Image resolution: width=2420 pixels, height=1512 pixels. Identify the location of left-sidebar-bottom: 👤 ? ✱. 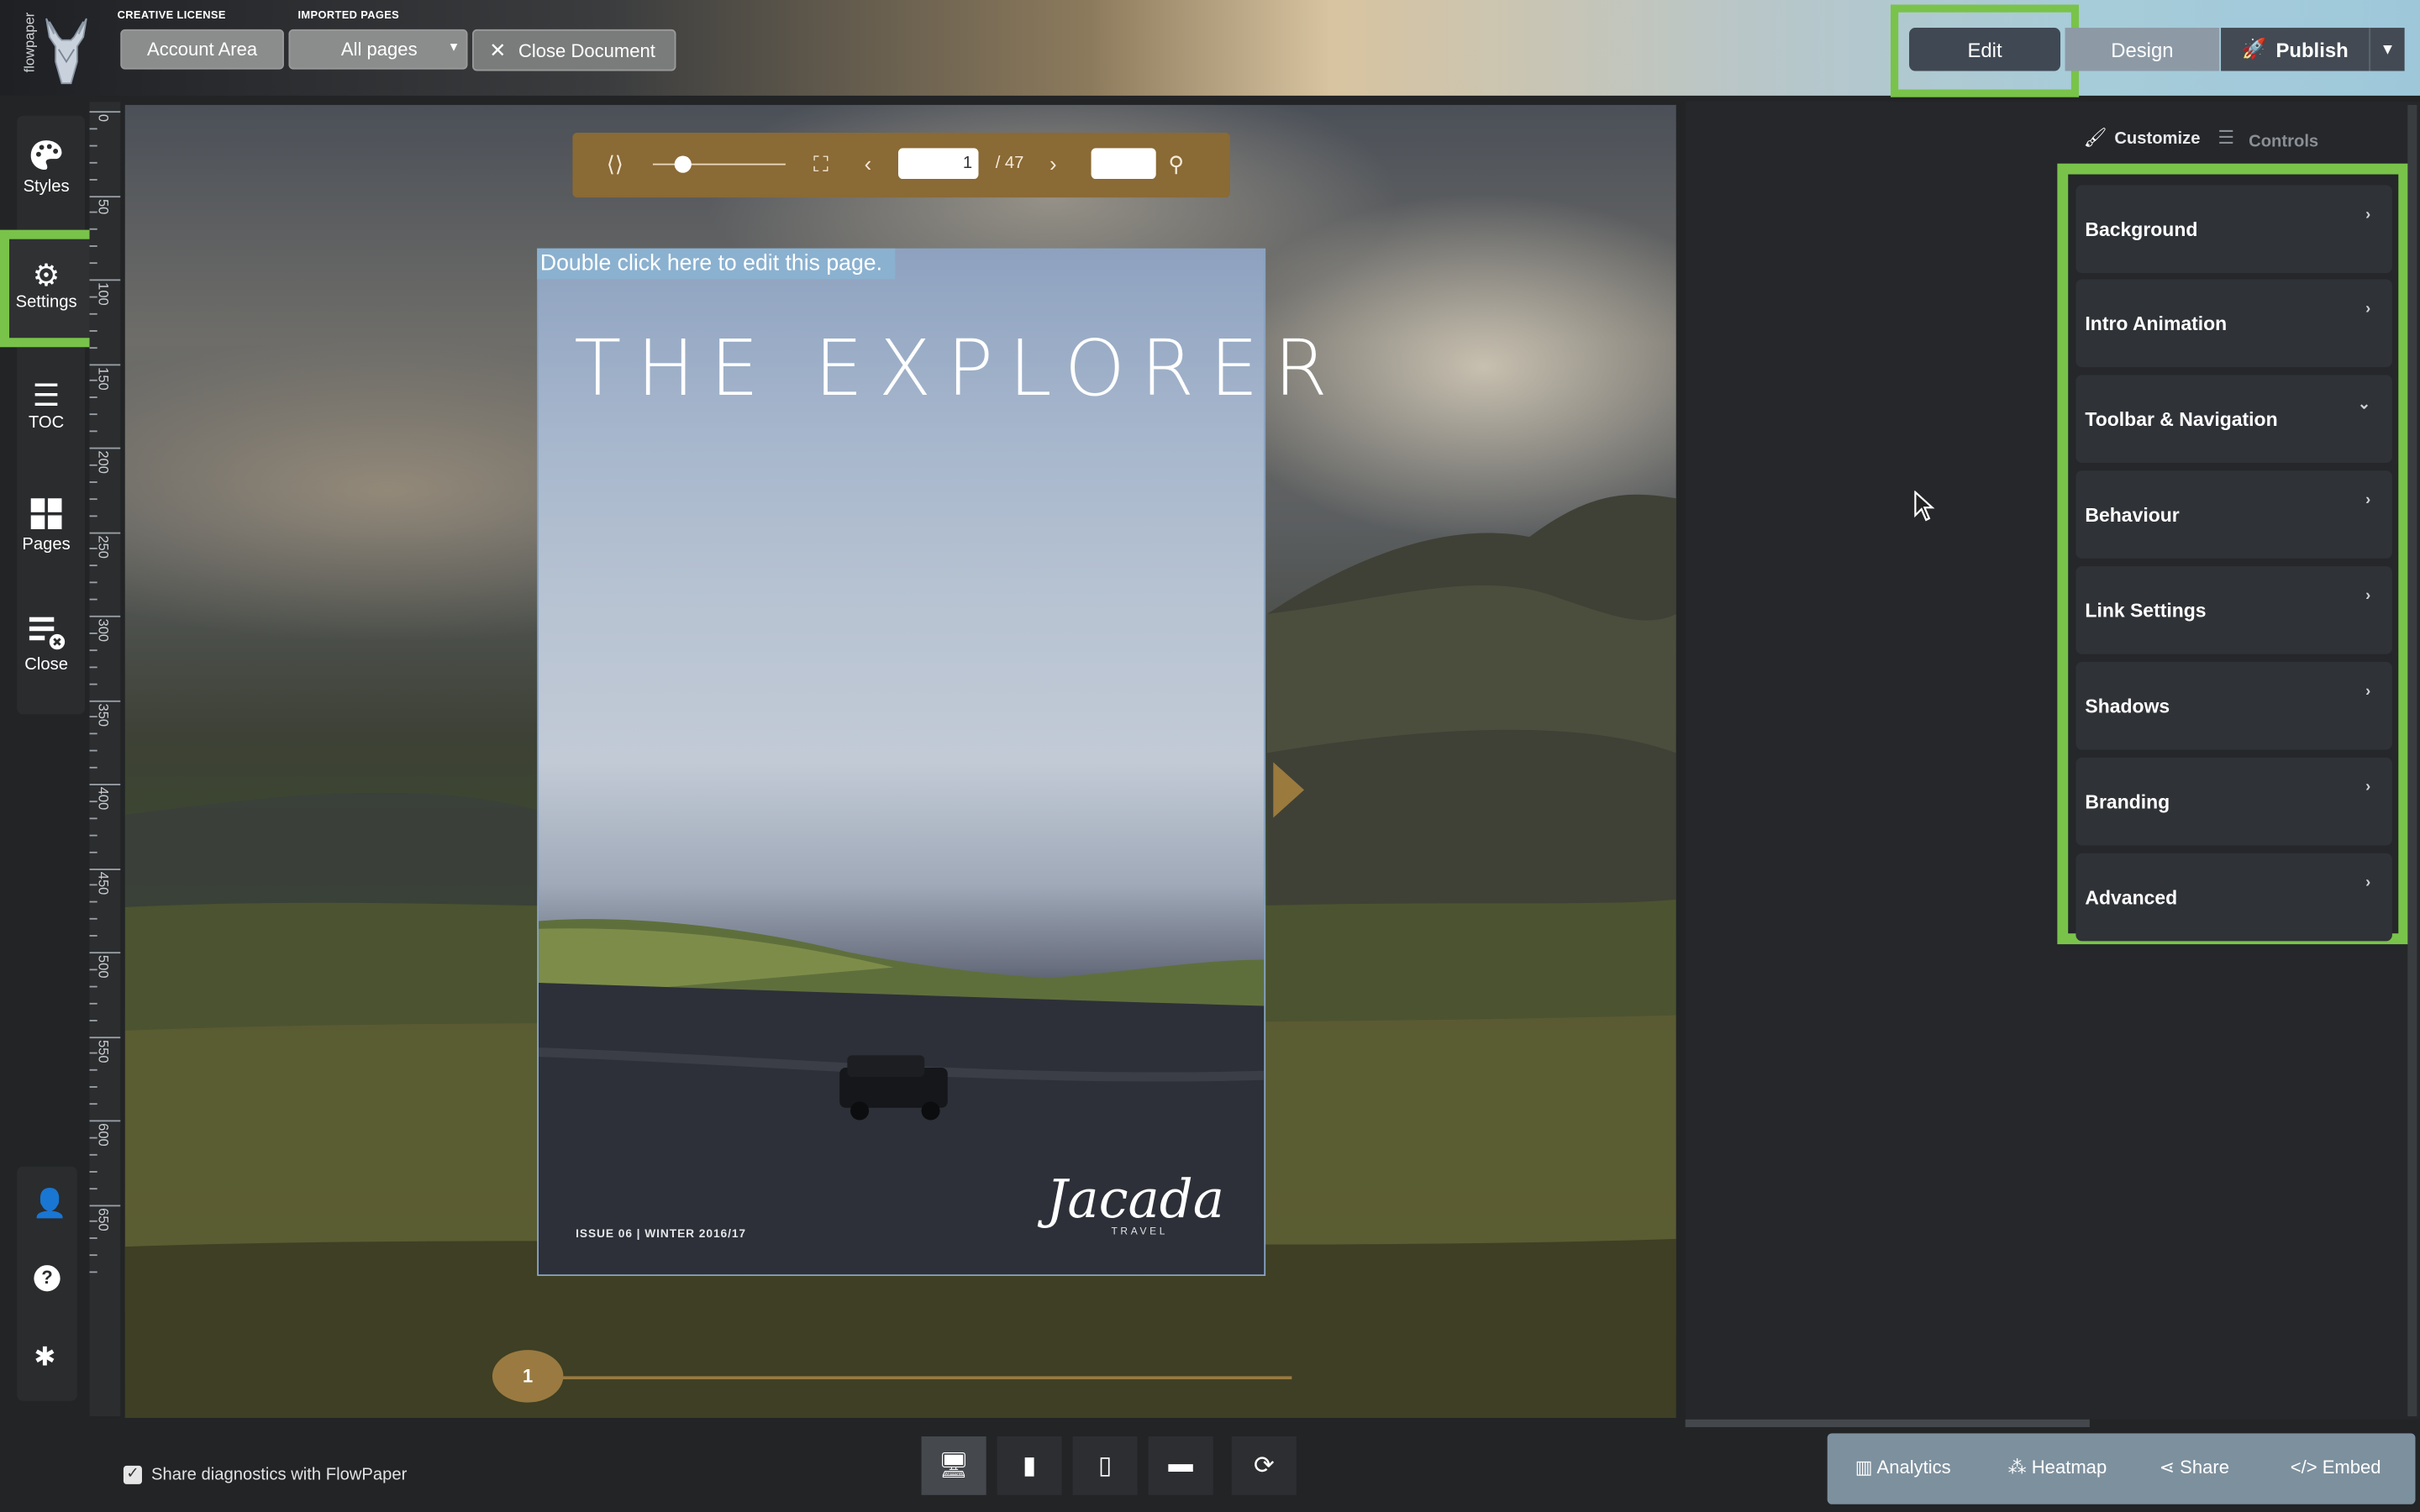
(47, 1283).